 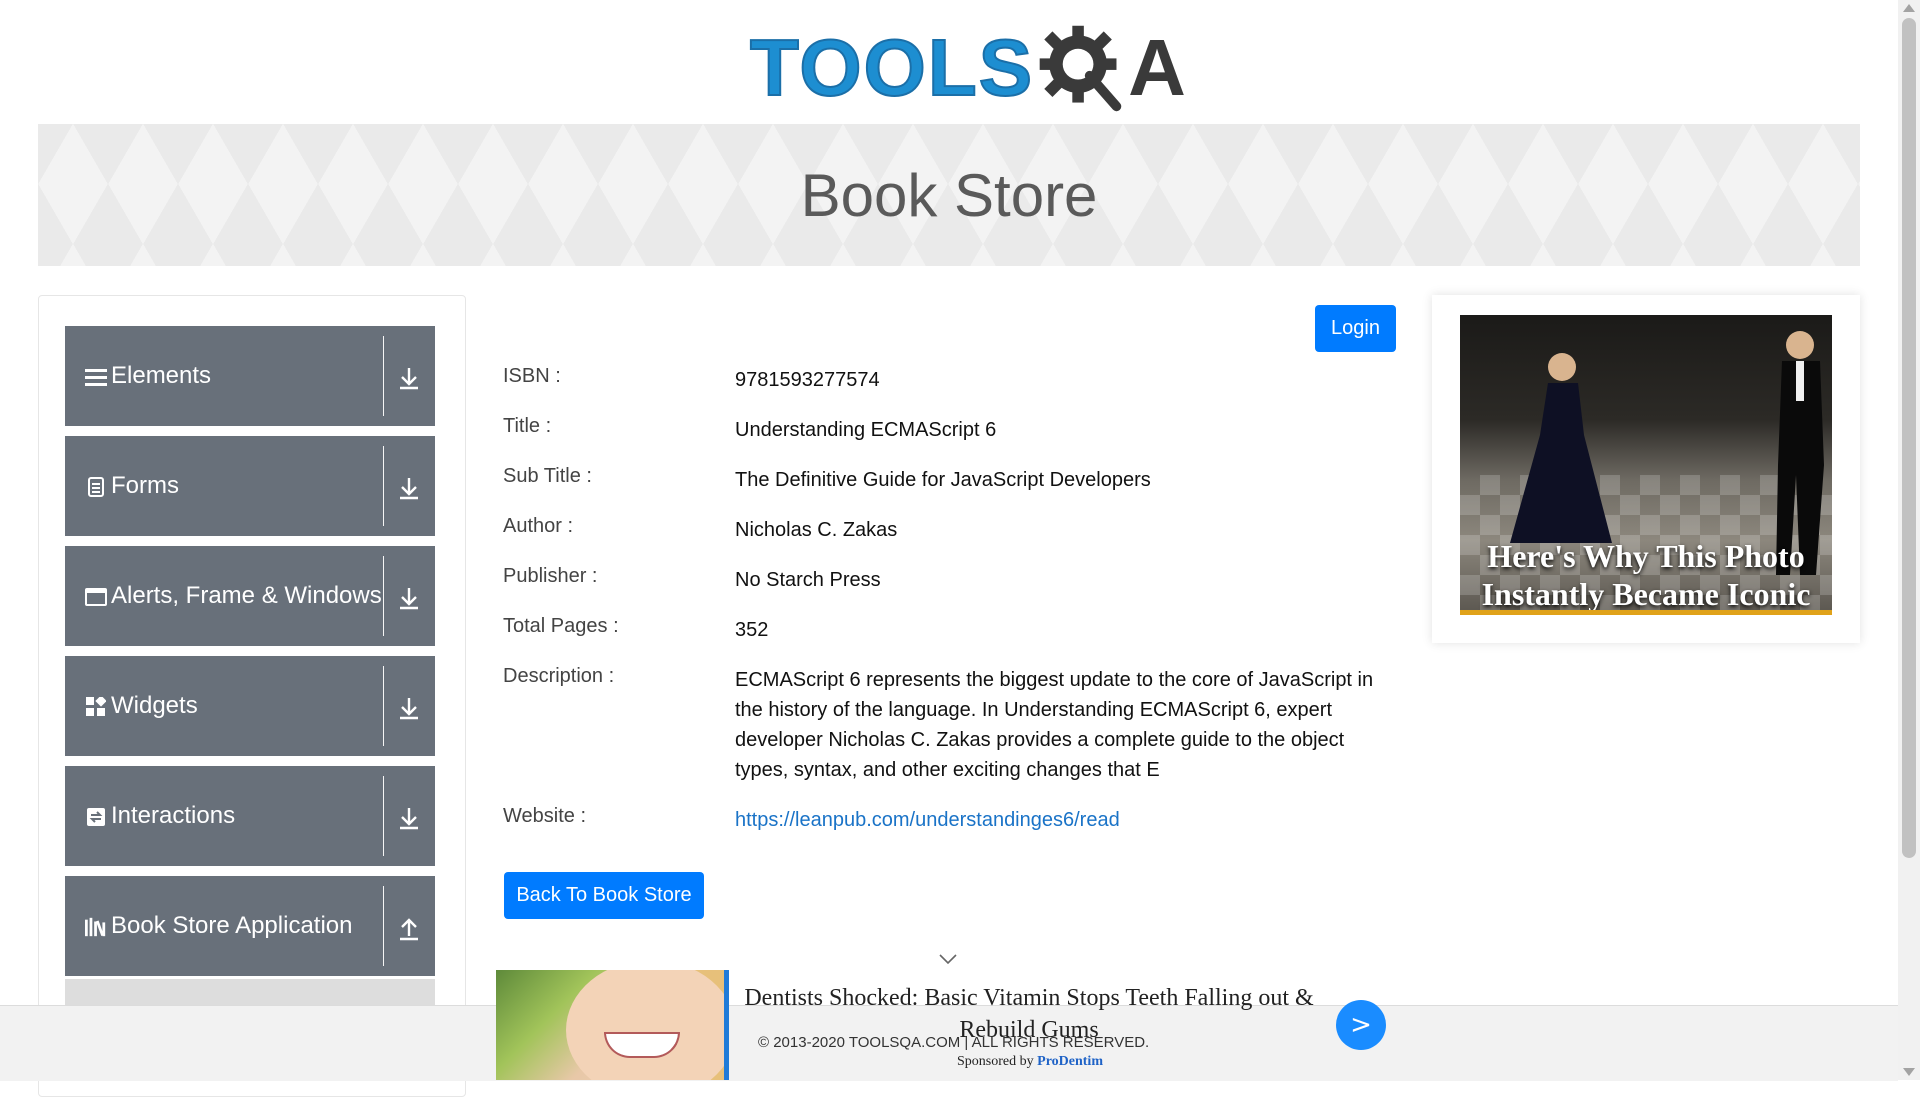 I want to click on sidebar-group-label: Elements, so click(x=161, y=375).